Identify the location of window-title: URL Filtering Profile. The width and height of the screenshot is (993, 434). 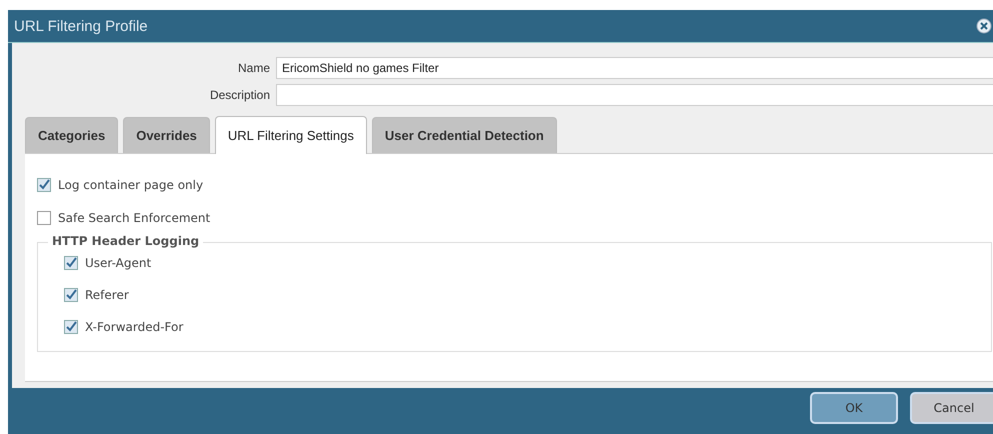
(81, 26).